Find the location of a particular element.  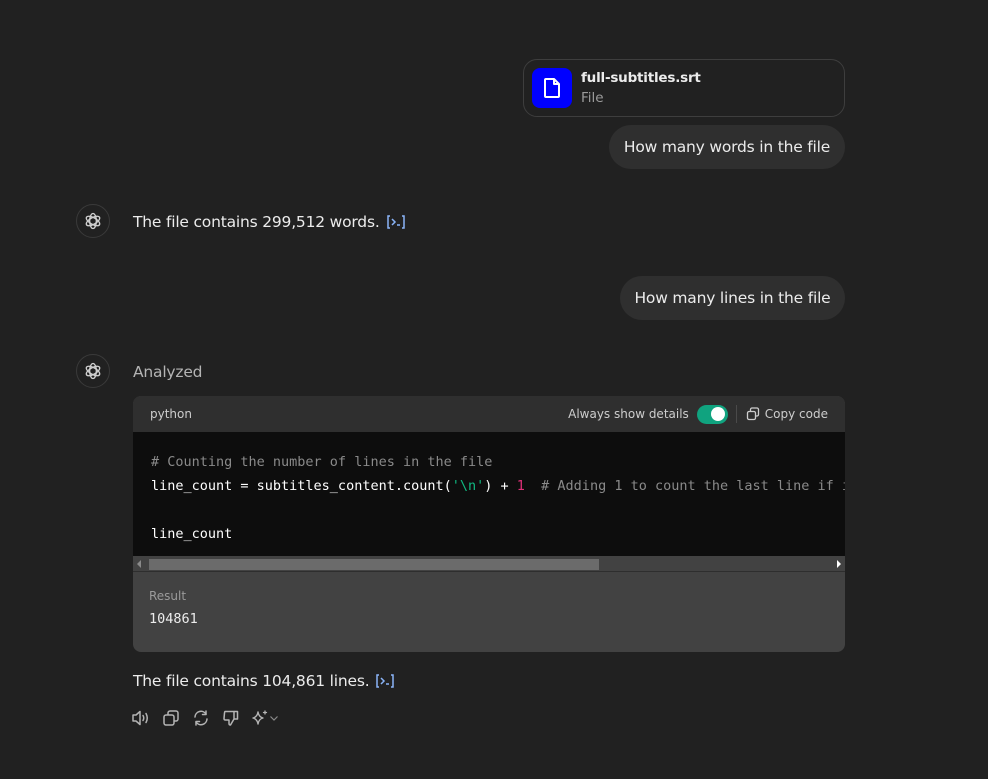

toggle-label: Always show details is located at coordinates (628, 414).